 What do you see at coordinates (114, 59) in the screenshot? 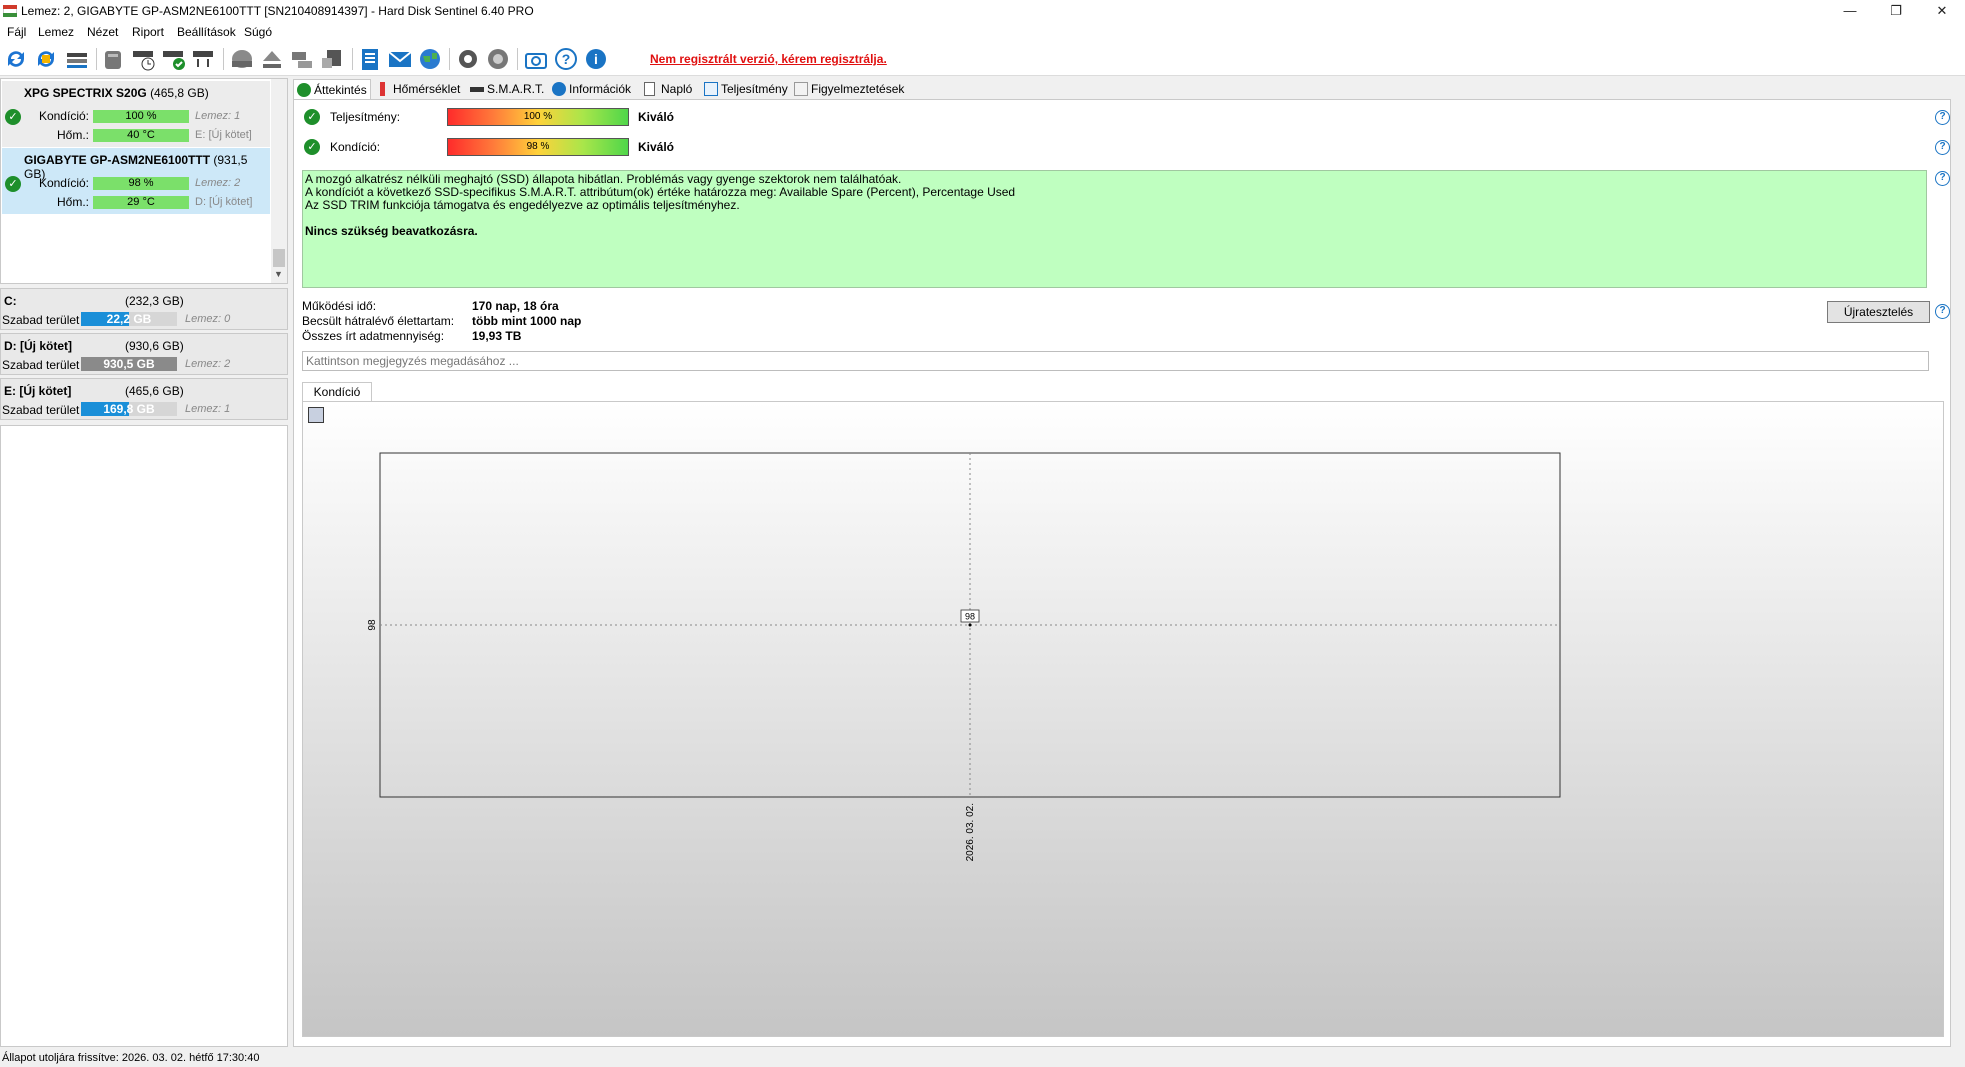
I see `disk-surface-icon` at bounding box center [114, 59].